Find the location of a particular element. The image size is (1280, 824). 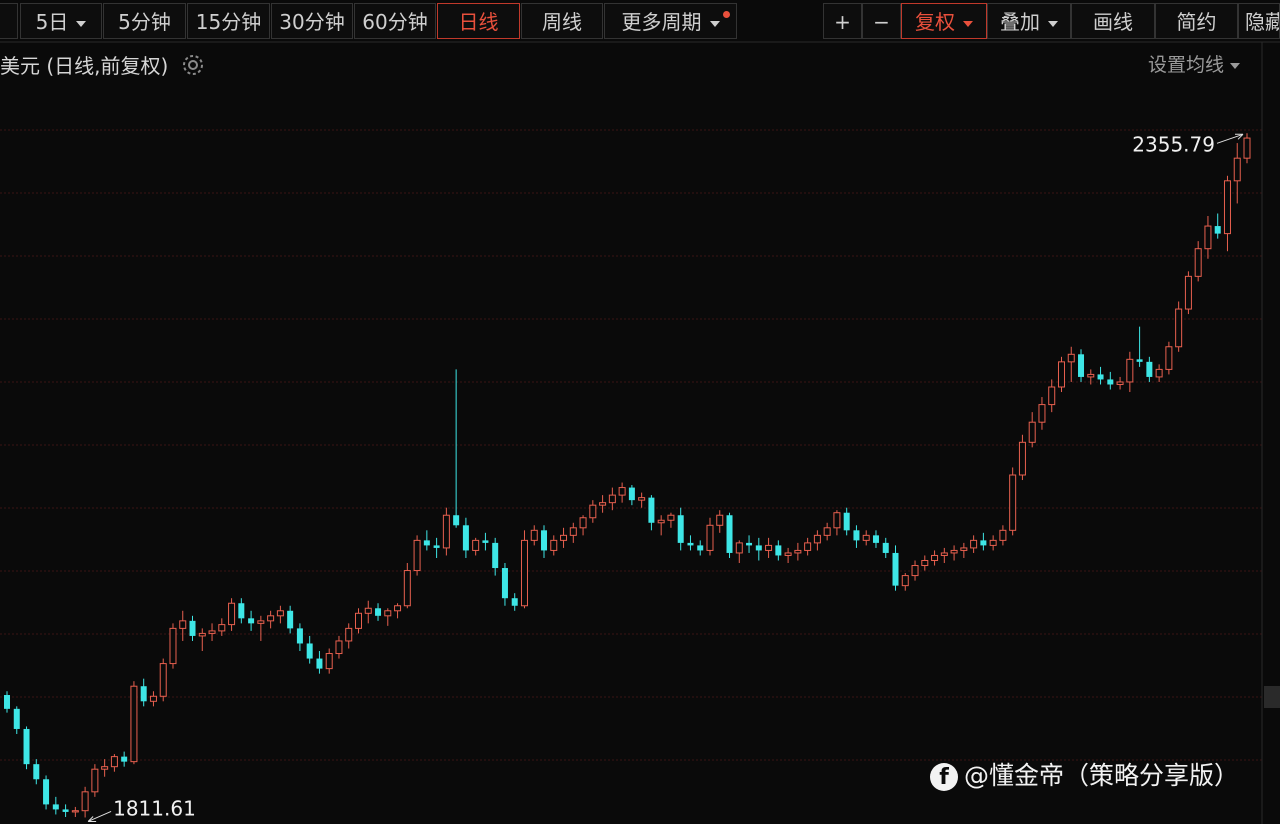

hide-button: 隐藏 is located at coordinates (1259, 21).